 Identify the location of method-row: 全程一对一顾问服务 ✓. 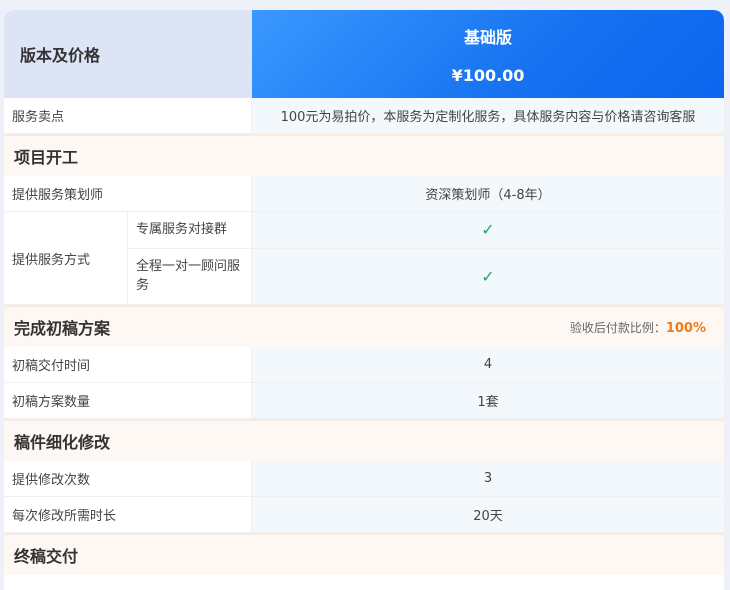
(426, 276).